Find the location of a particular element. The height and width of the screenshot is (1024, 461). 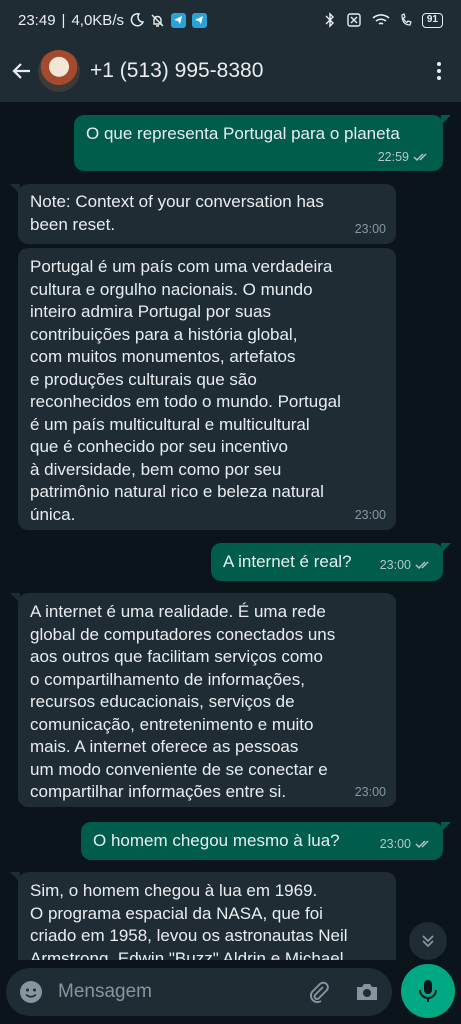

no-sim-icon is located at coordinates (354, 20).